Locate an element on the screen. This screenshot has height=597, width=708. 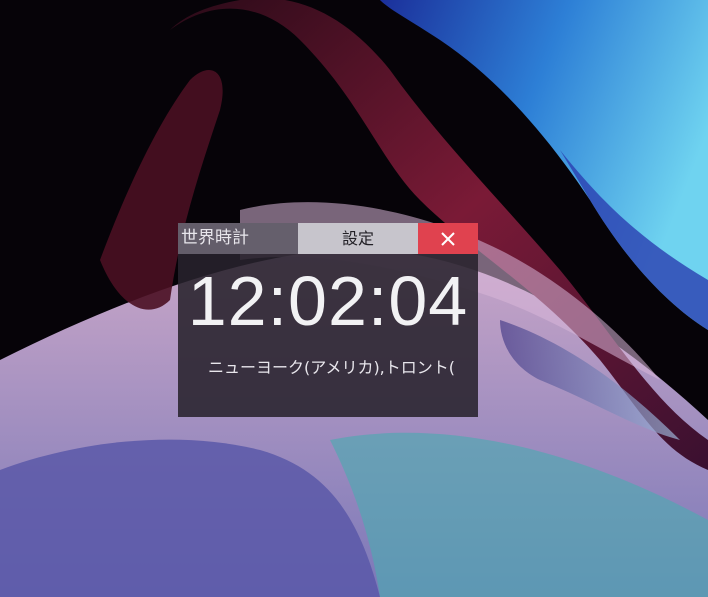
close-button is located at coordinates (448, 238).